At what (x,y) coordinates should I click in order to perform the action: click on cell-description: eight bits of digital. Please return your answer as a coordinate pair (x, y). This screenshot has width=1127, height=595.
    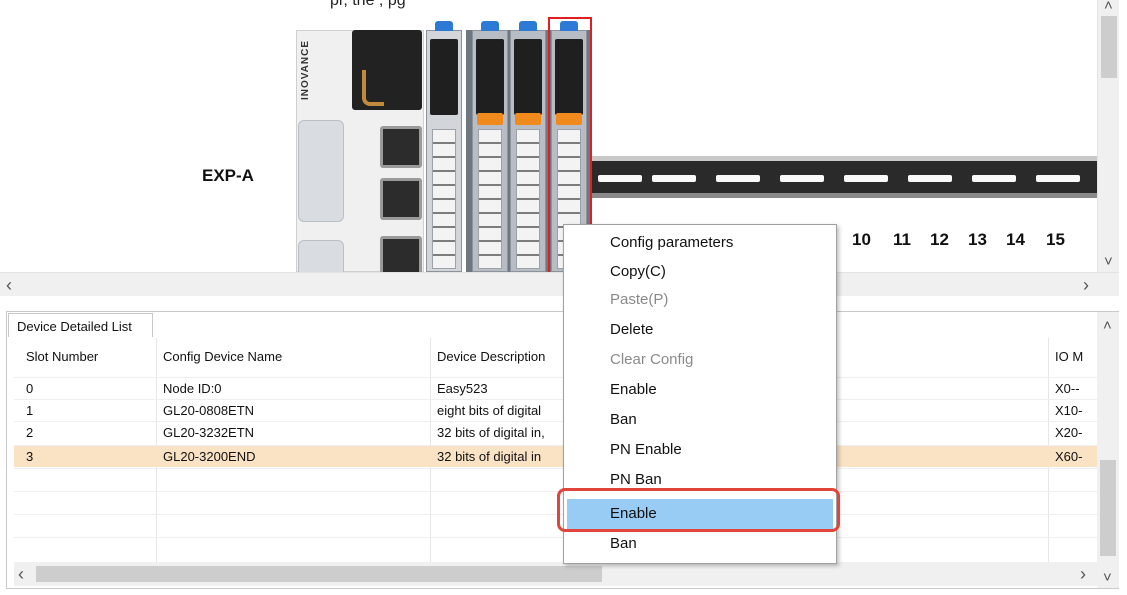
    Looking at the image, I should click on (489, 410).